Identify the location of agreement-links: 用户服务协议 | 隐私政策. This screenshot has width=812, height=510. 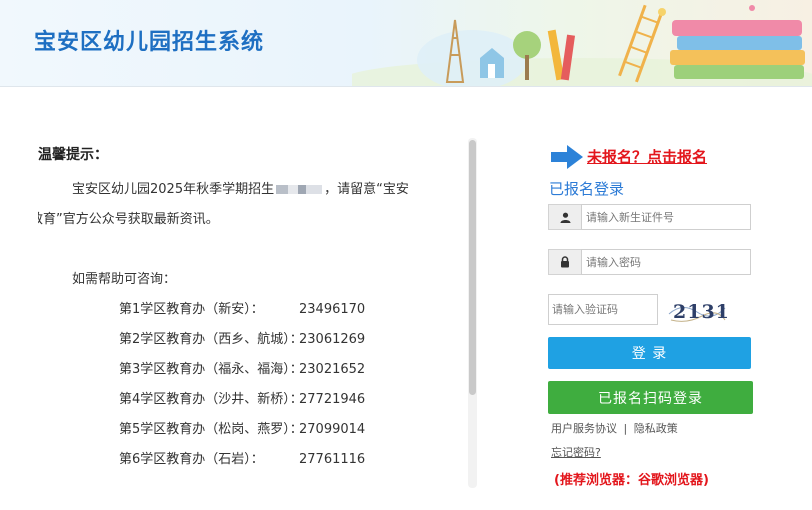
(614, 428).